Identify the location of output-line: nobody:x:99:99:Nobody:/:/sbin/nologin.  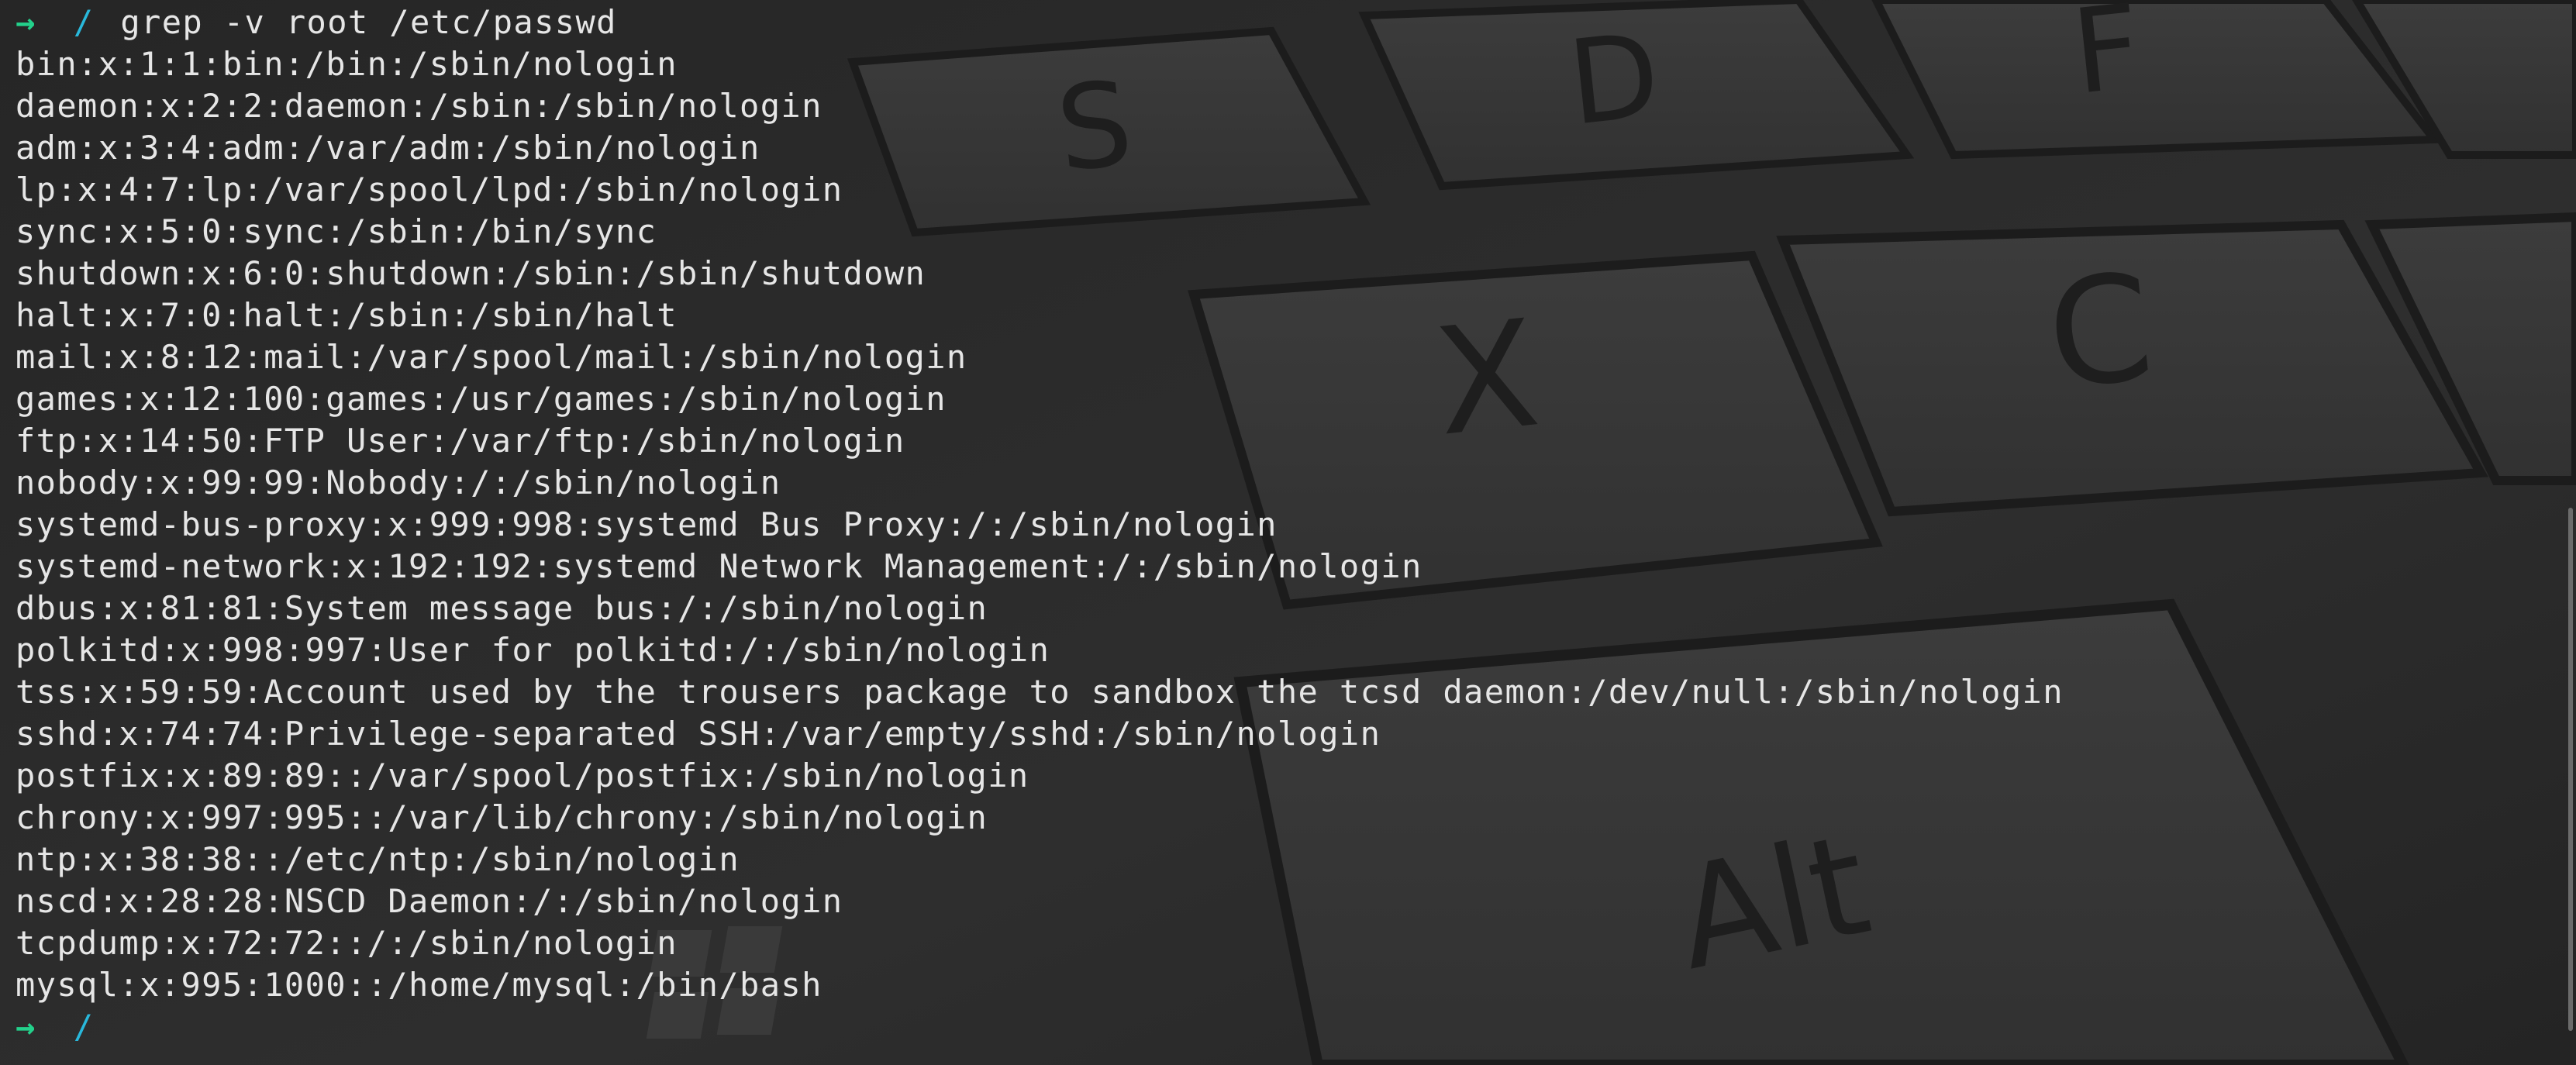
(398, 482).